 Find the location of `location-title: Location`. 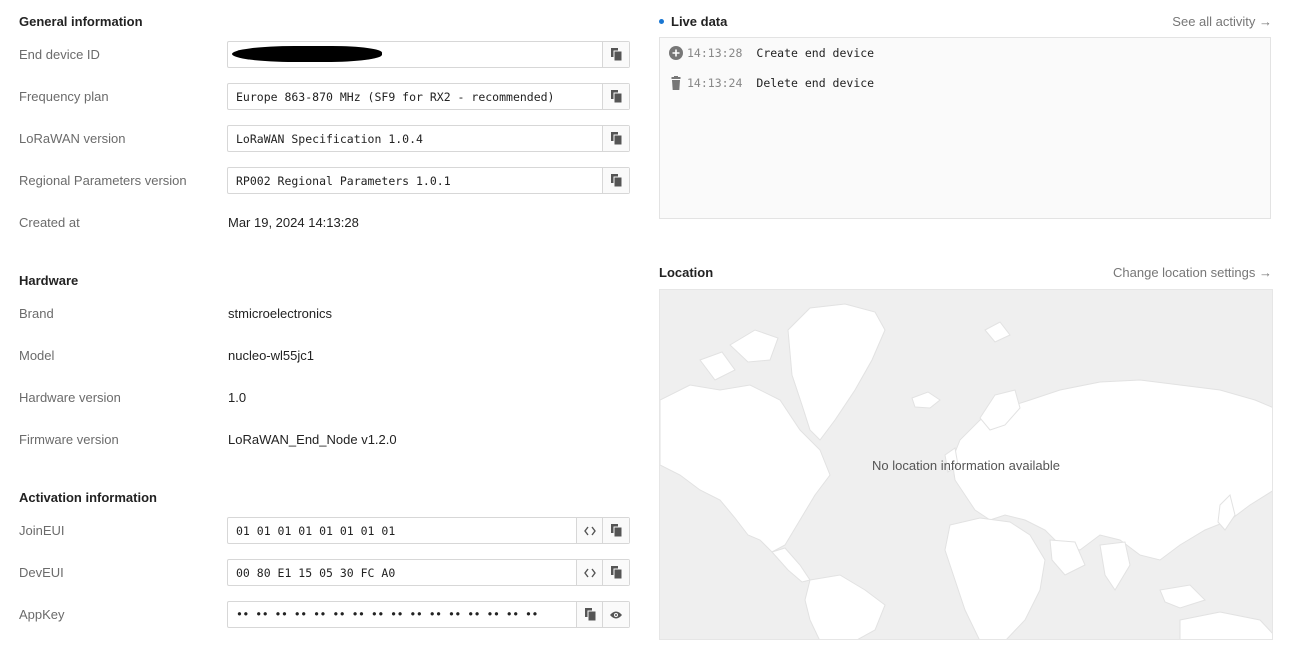

location-title: Location is located at coordinates (686, 272).